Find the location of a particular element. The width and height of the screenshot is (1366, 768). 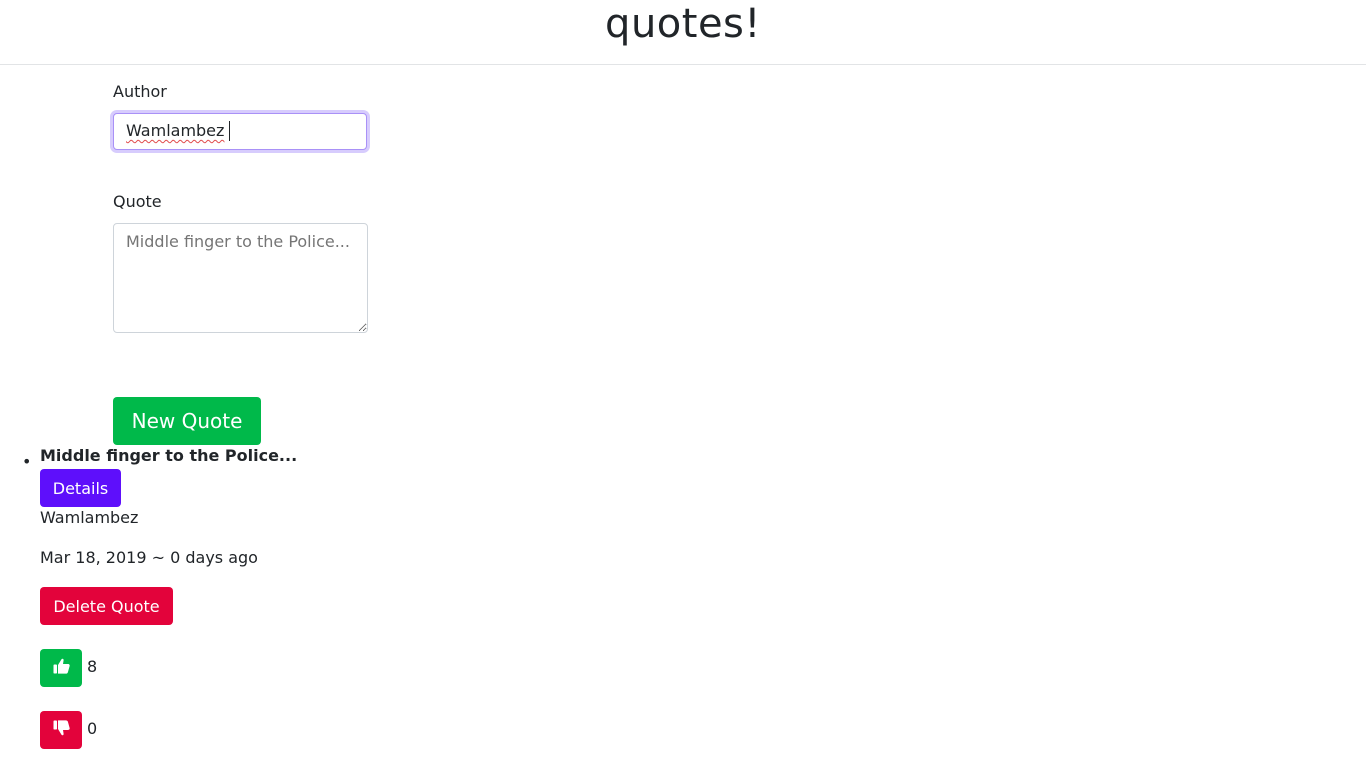

thumbs-down-icon is located at coordinates (61, 730).